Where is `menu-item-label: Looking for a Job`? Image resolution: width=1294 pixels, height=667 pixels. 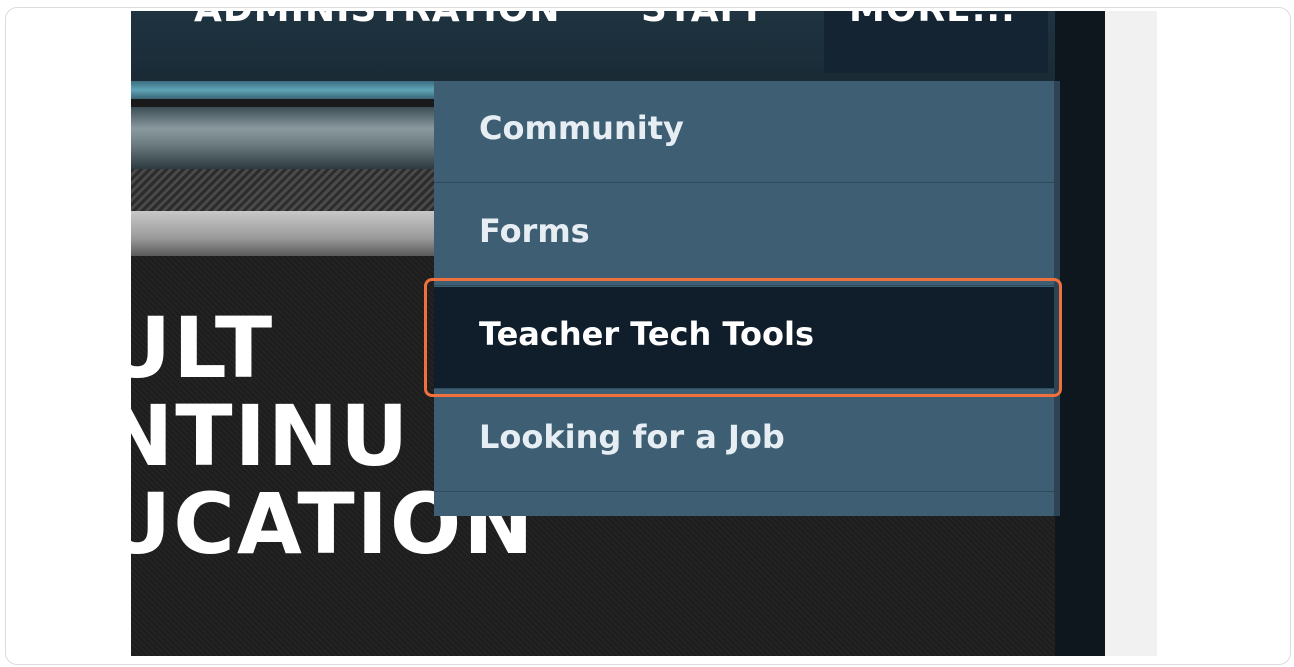 menu-item-label: Looking for a Job is located at coordinates (632, 437).